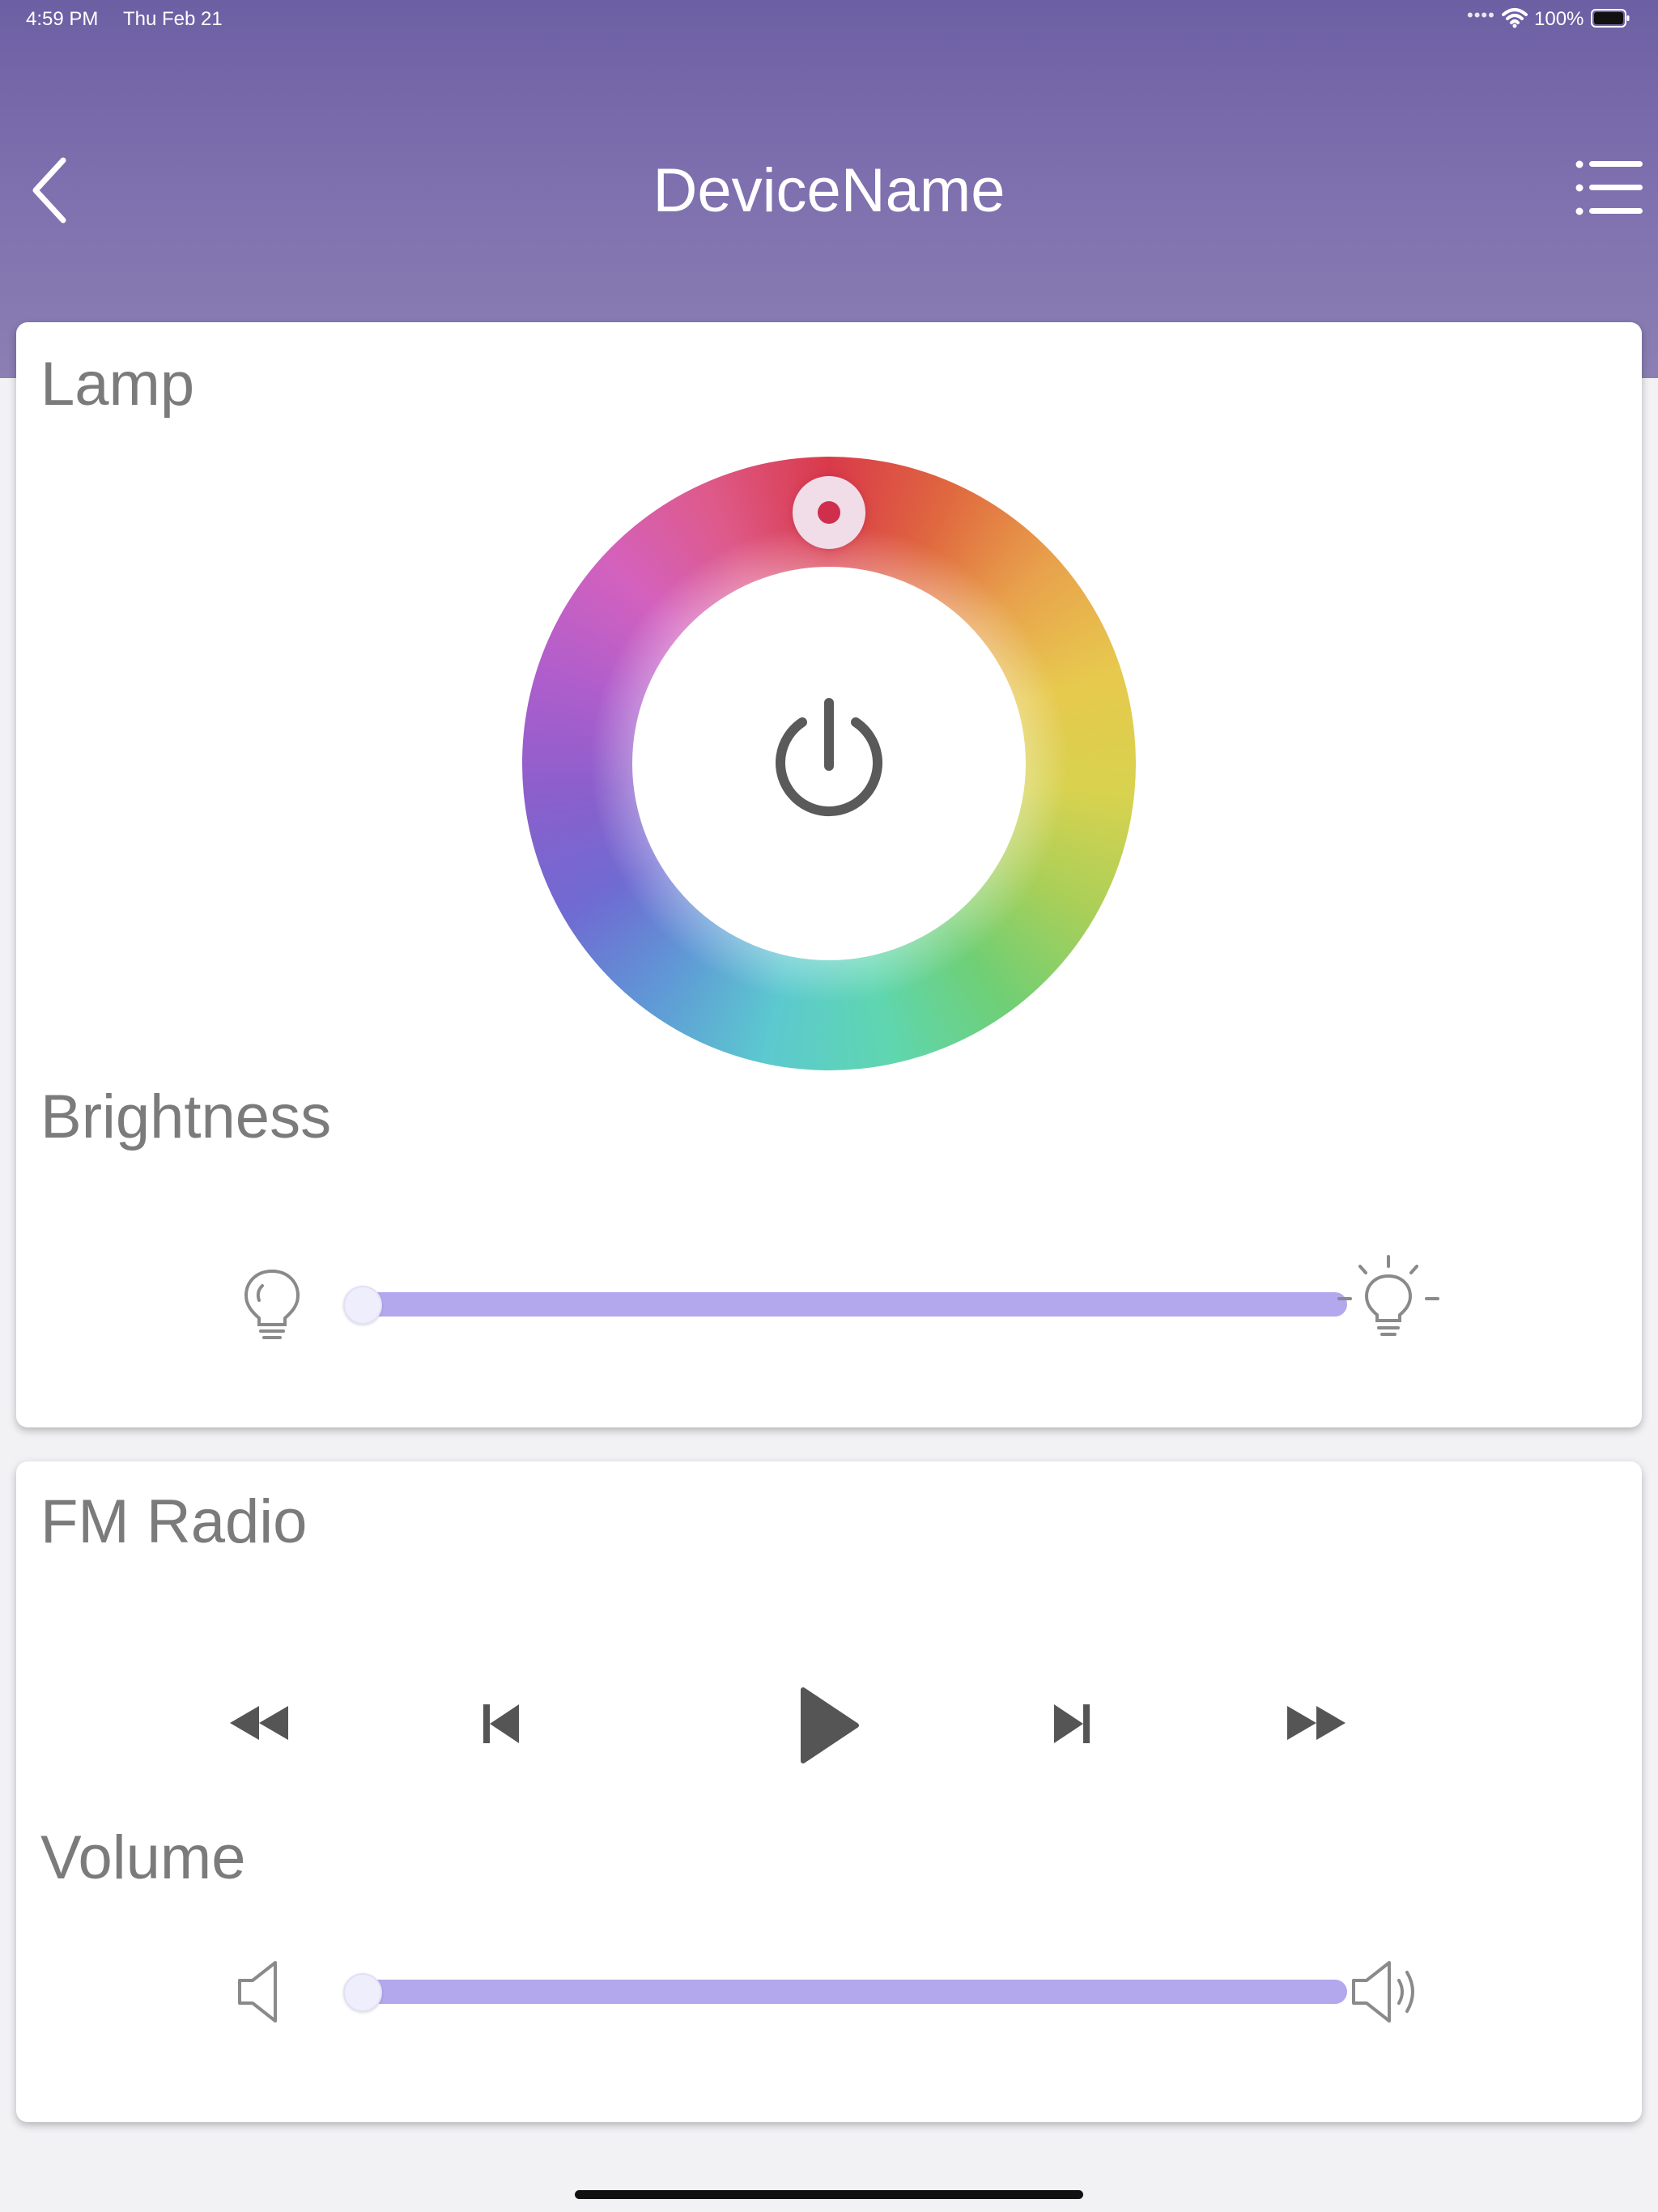 The image size is (1658, 2212). What do you see at coordinates (1515, 18) in the screenshot?
I see `wifi-icon` at bounding box center [1515, 18].